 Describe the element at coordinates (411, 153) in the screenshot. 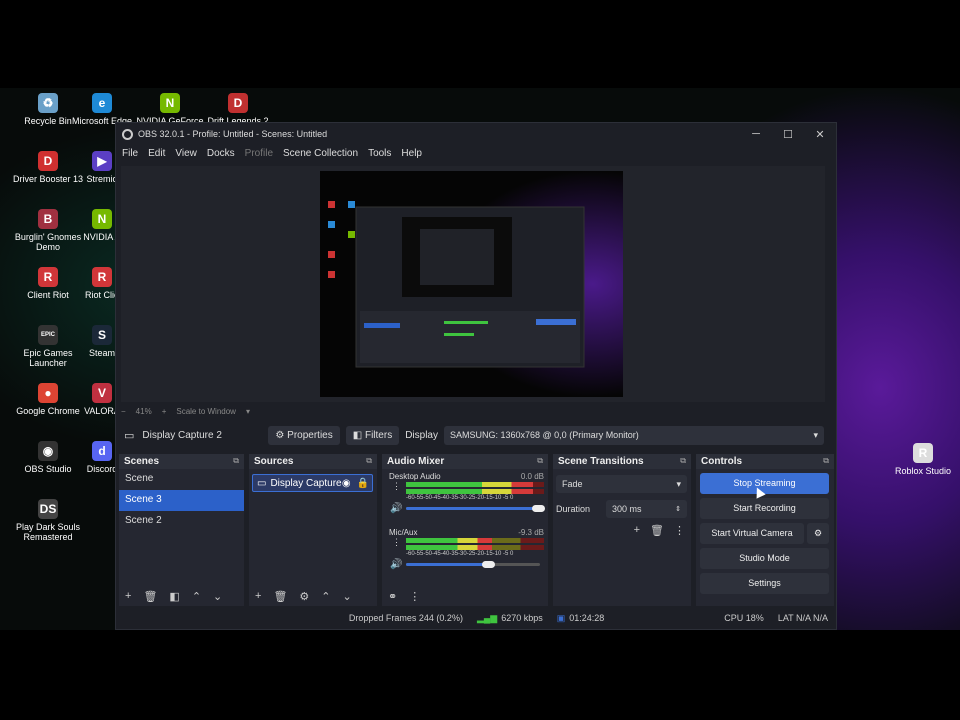

I see `menu-help: Help` at that location.